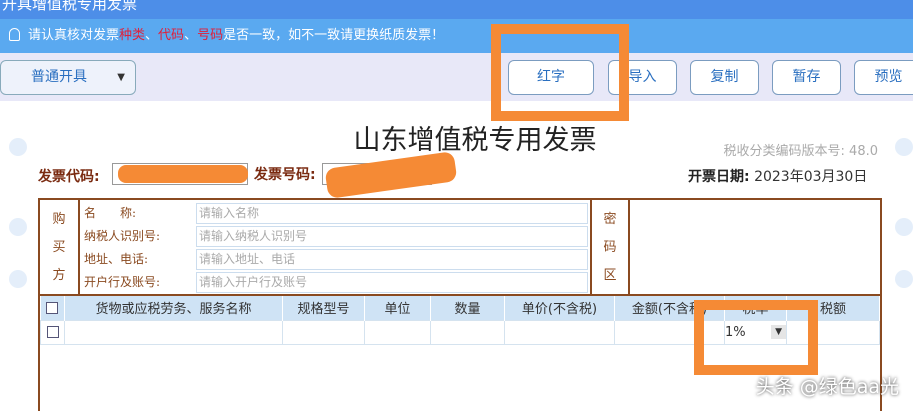 The width and height of the screenshot is (913, 411). I want to click on label: 开户行及账号:, so click(122, 282).